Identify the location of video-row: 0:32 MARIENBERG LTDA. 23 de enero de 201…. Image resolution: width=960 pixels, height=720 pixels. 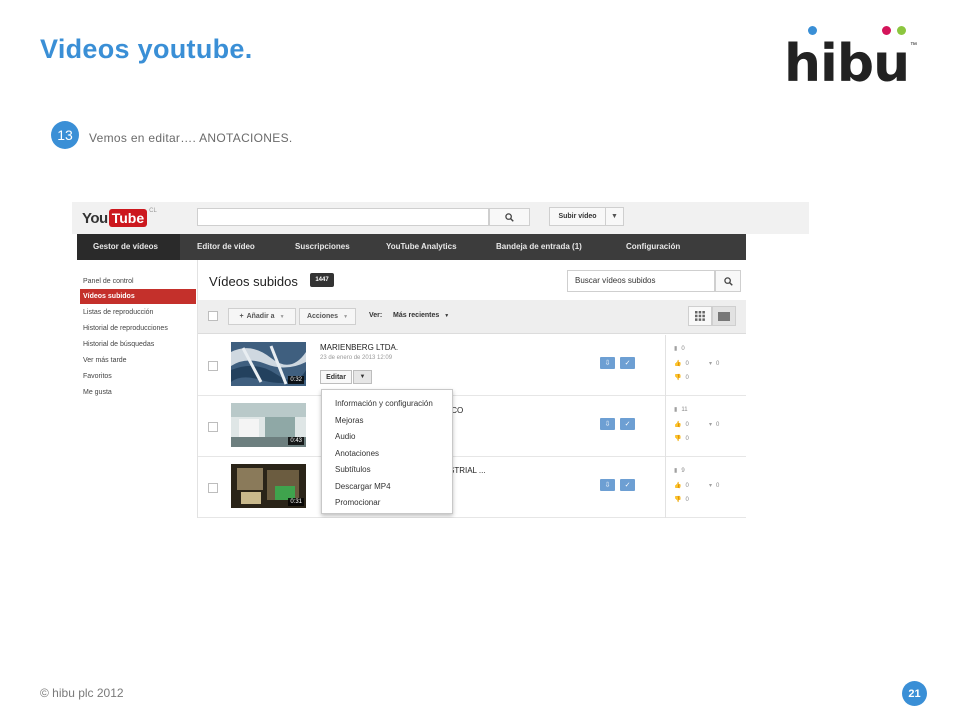
(472, 365).